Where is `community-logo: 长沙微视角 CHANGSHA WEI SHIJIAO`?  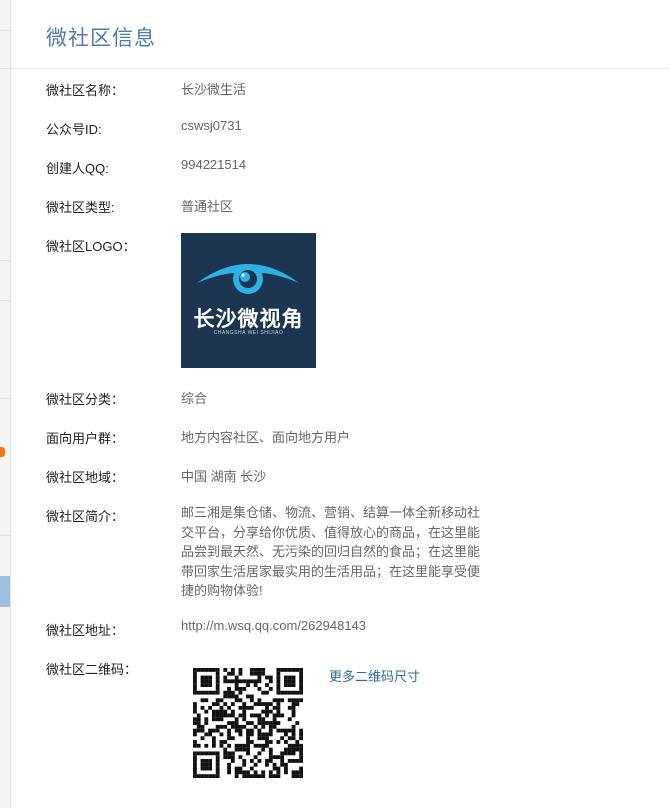 community-logo: 长沙微视角 CHANGSHA WEI SHIJIAO is located at coordinates (248, 300).